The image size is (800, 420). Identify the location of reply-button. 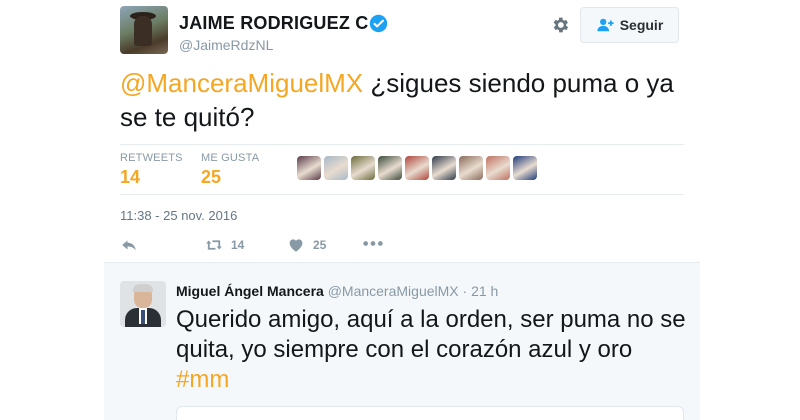
(129, 245).